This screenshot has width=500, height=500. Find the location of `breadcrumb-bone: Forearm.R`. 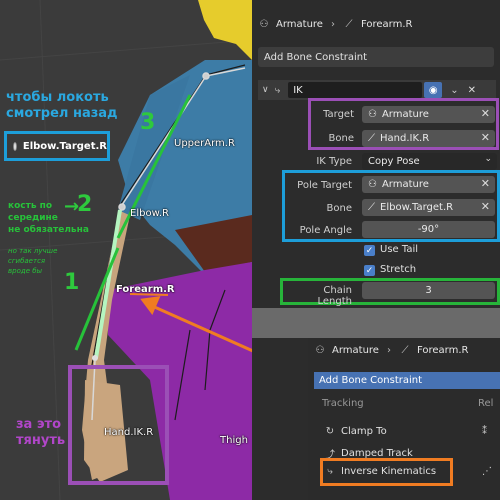

breadcrumb-bone: Forearm.R is located at coordinates (387, 24).